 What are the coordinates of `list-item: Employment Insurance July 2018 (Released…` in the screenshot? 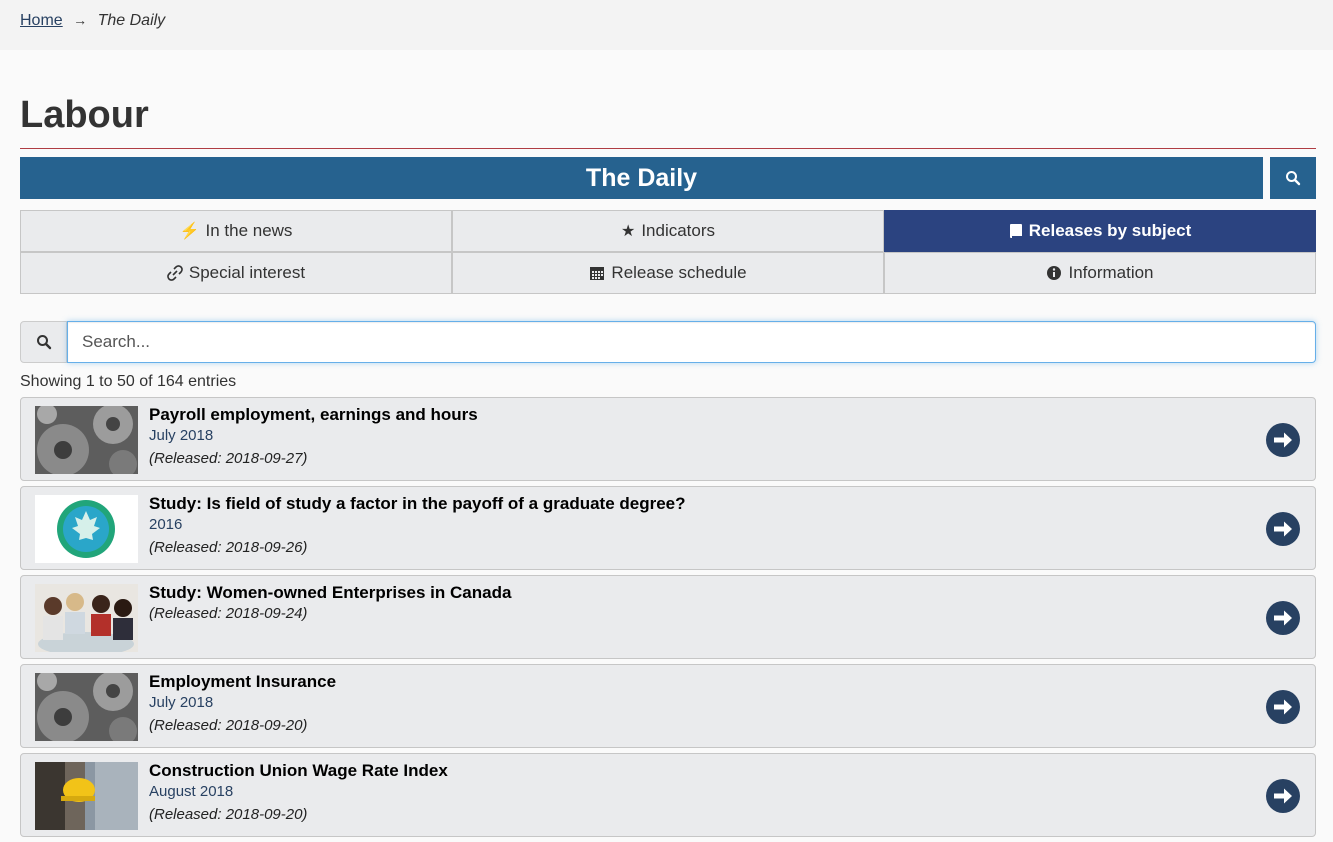 It's located at (668, 706).